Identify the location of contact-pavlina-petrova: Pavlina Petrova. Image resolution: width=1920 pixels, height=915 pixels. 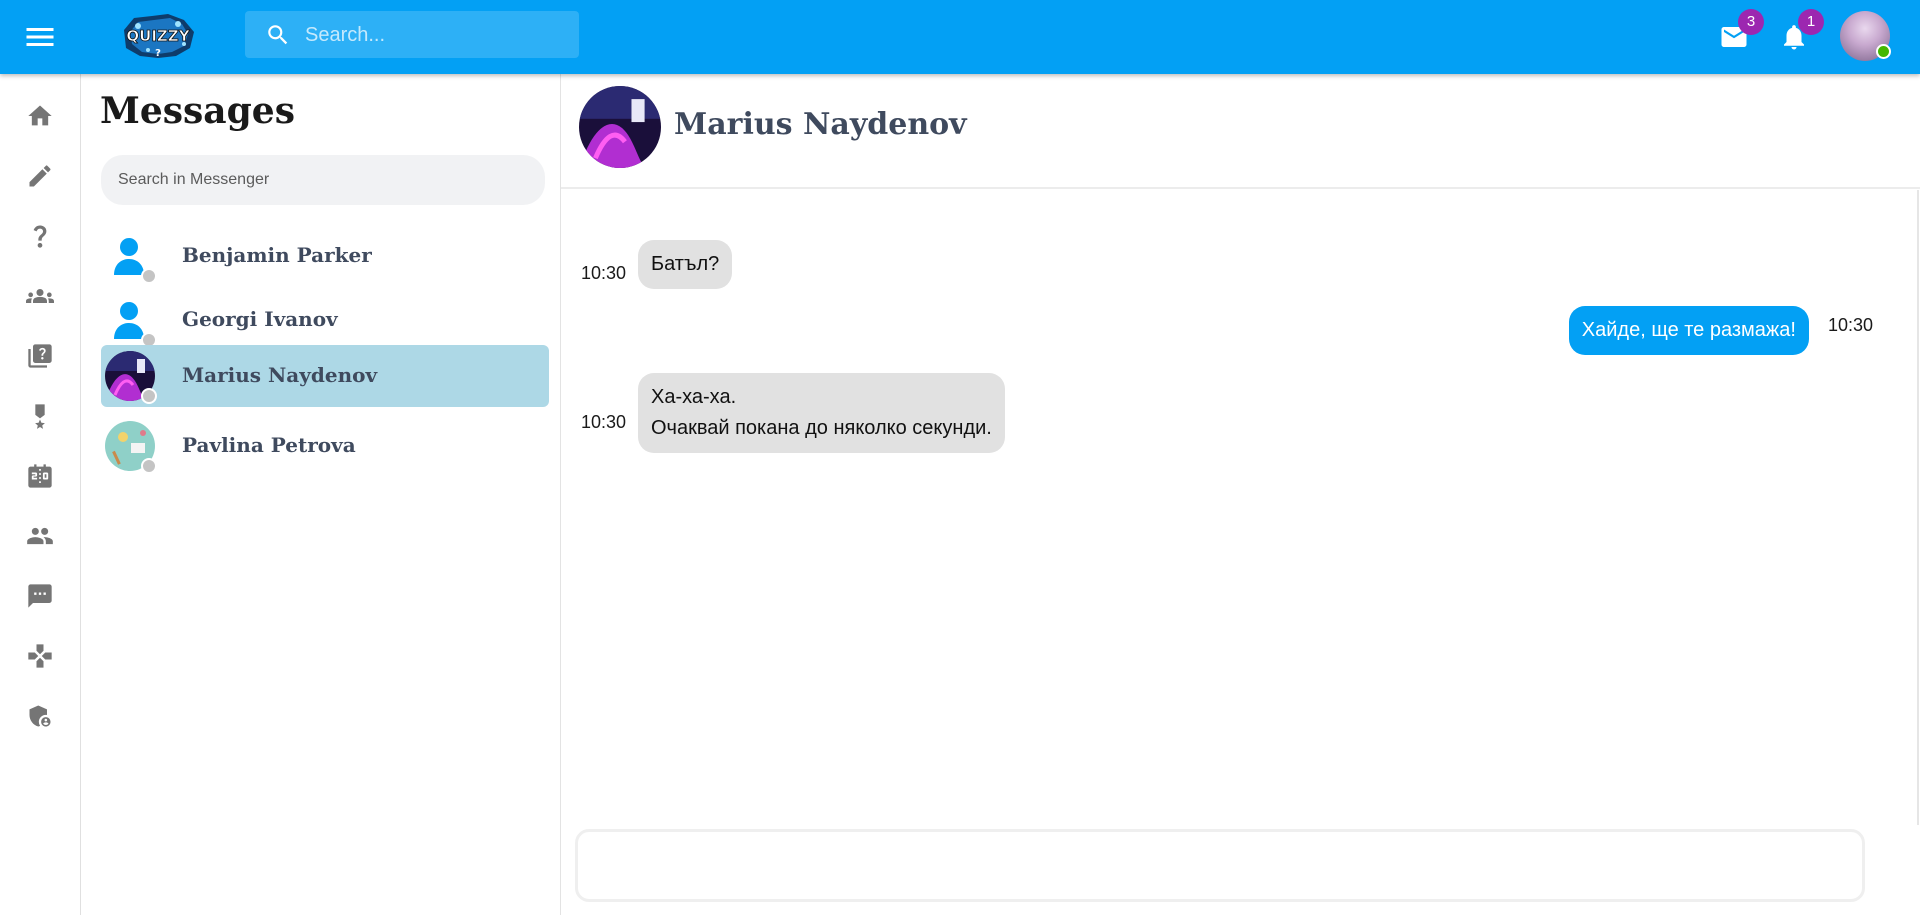
(325, 446).